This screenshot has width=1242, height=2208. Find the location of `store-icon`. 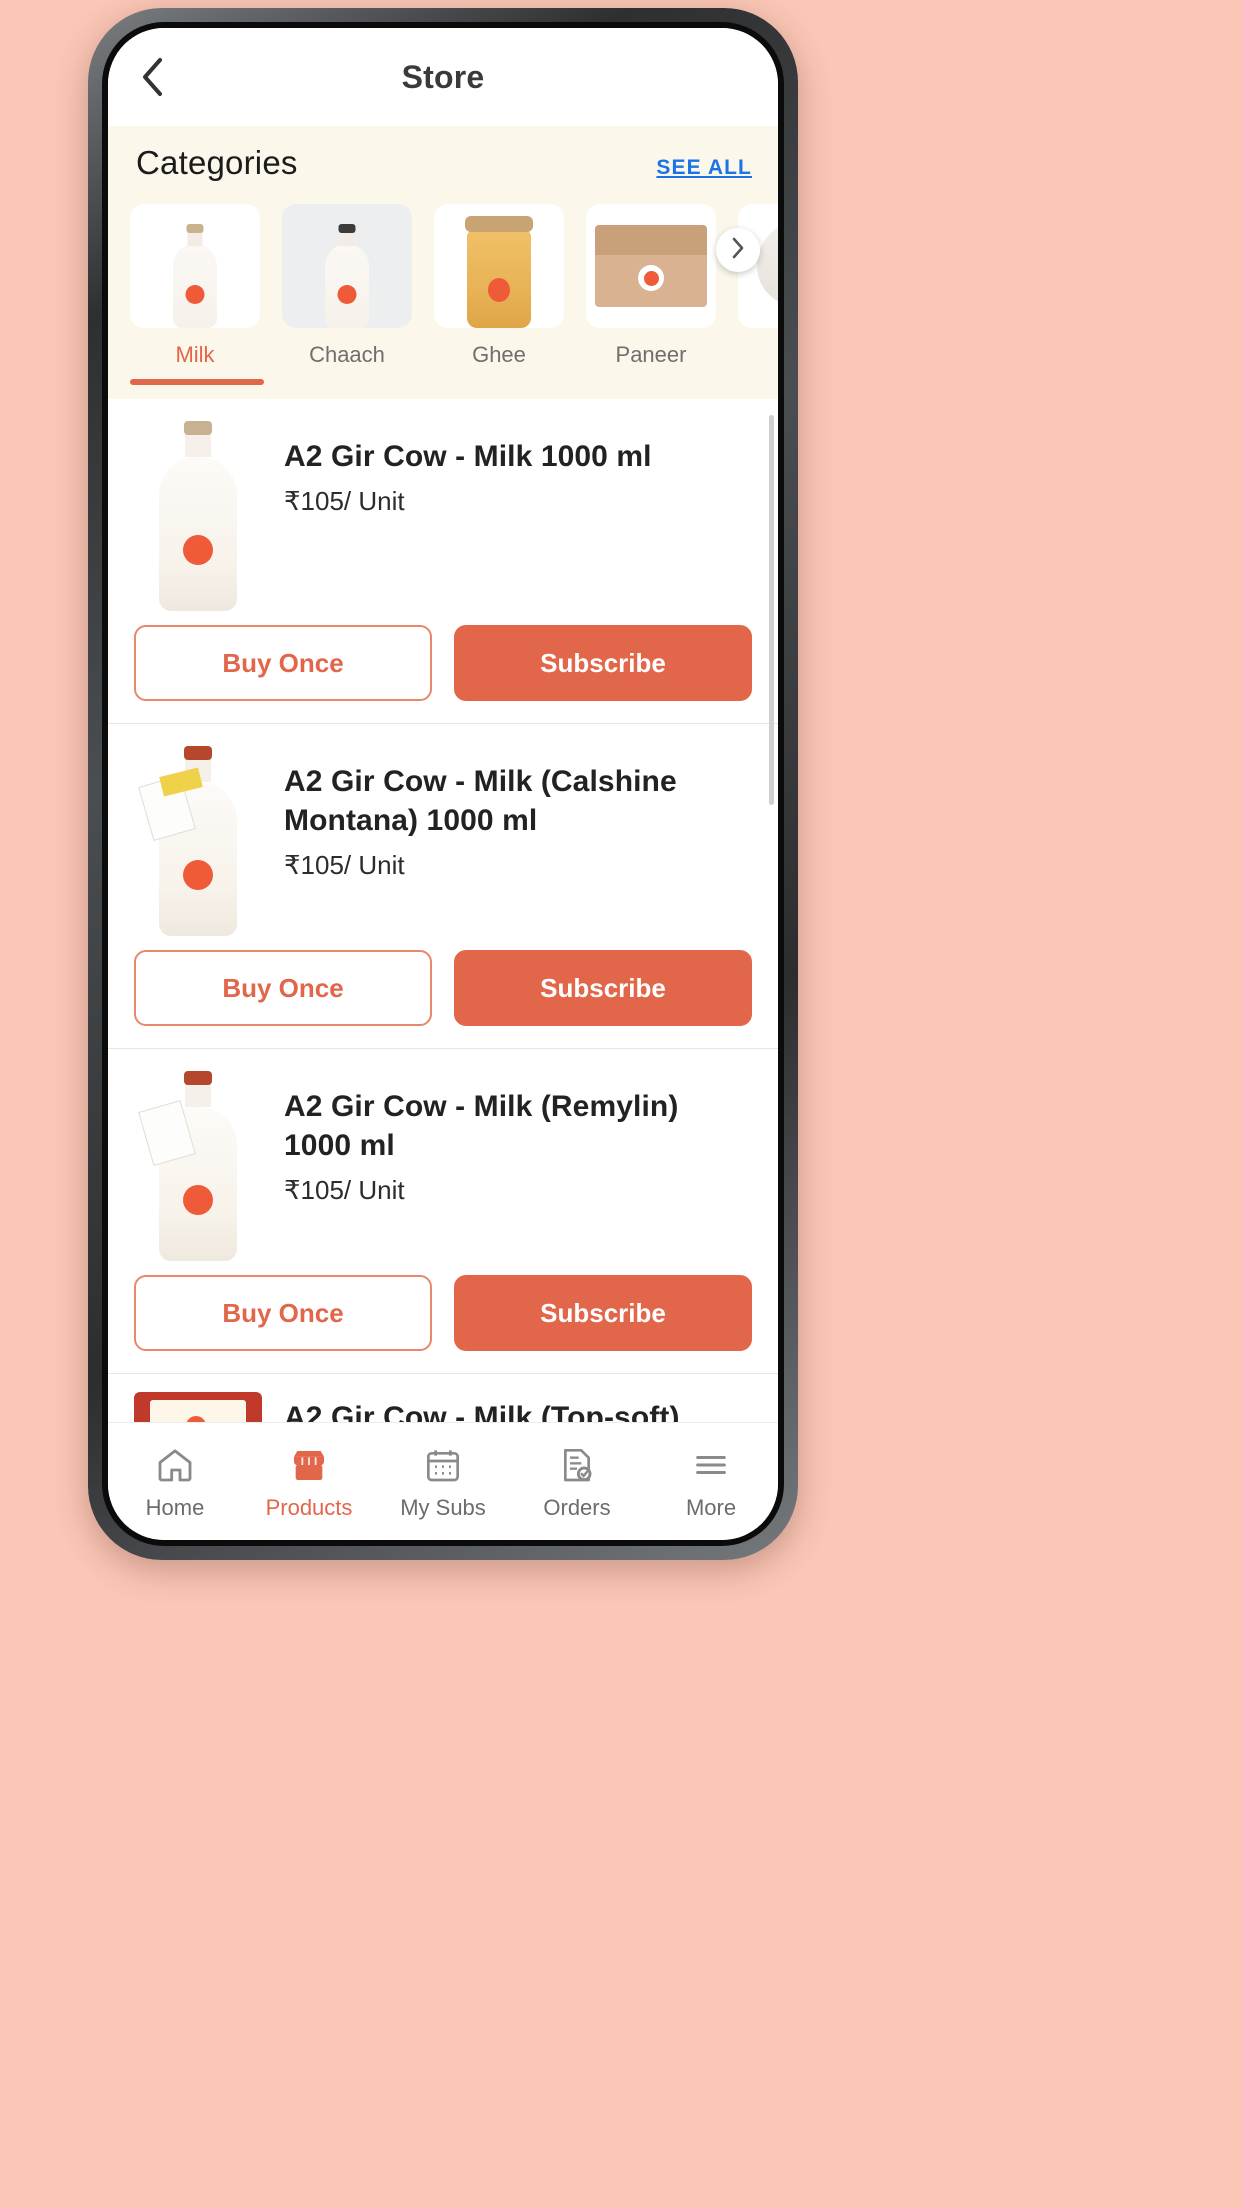

store-icon is located at coordinates (309, 1465).